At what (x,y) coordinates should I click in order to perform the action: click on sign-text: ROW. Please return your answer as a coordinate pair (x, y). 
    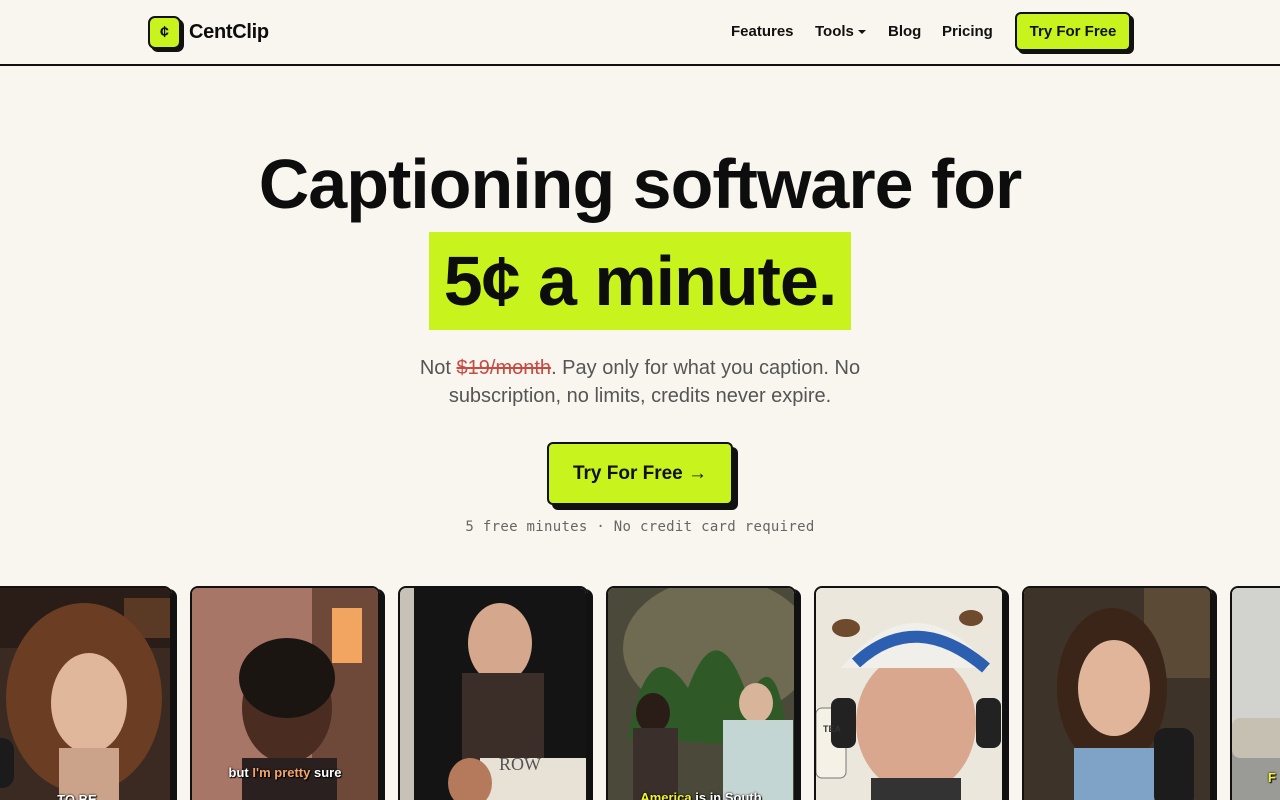
    Looking at the image, I should click on (520, 764).